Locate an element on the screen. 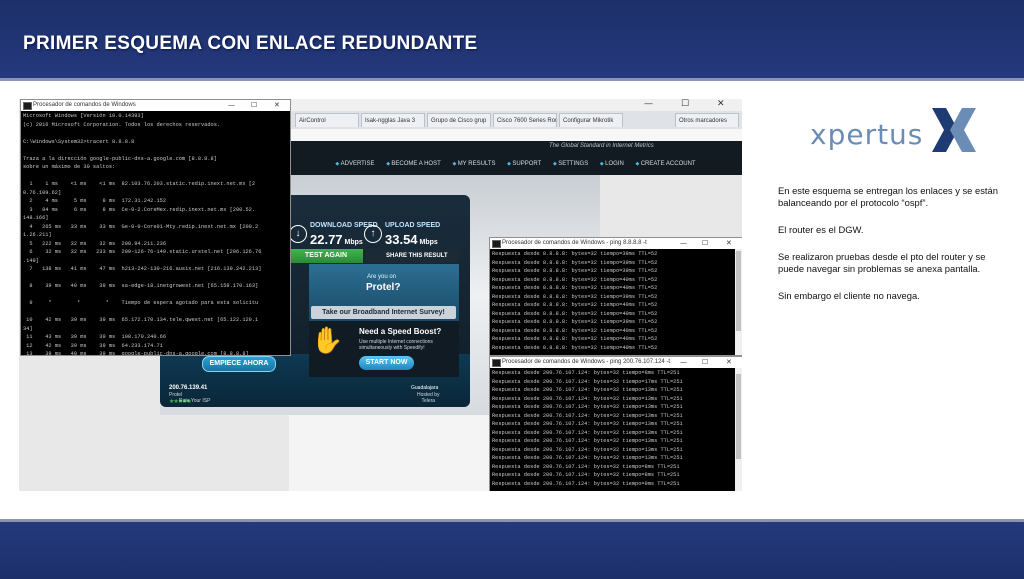 This screenshot has width=1024, height=579. ping-google-maximize-button: ☐ is located at coordinates (705, 243).